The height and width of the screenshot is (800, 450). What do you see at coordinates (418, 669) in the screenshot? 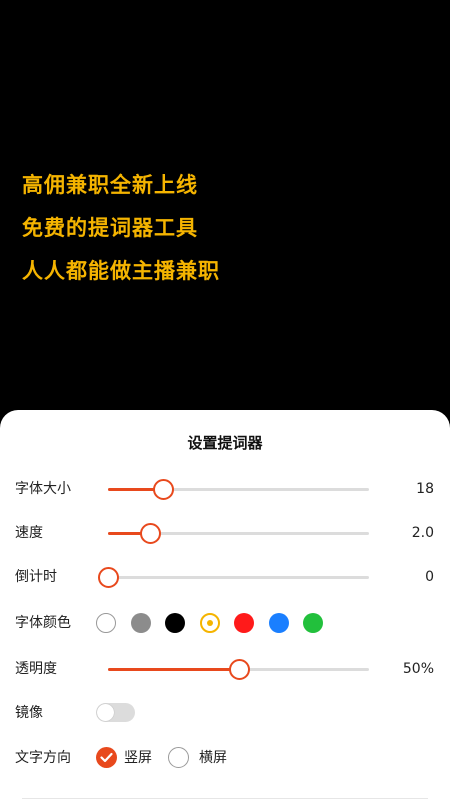
I see `opacity-value: 50%` at bounding box center [418, 669].